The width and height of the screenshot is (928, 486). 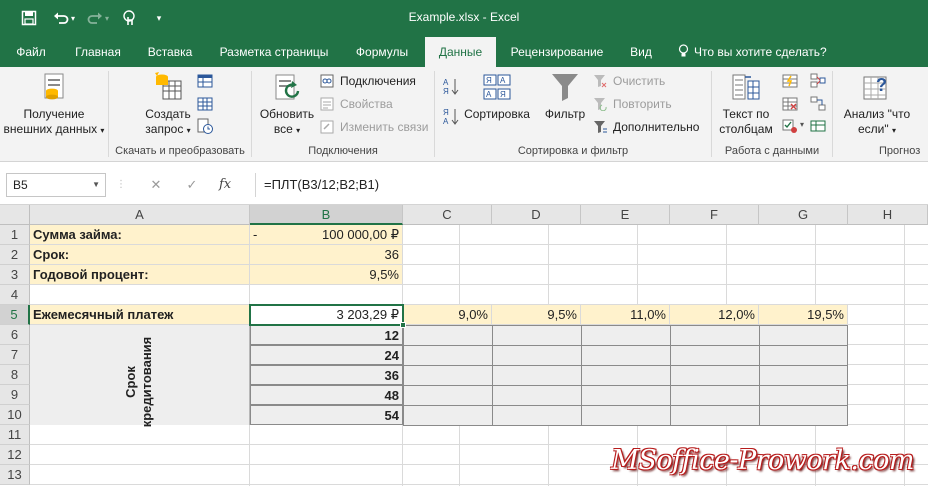 I want to click on filter-button: Фильтр, so click(x=565, y=96).